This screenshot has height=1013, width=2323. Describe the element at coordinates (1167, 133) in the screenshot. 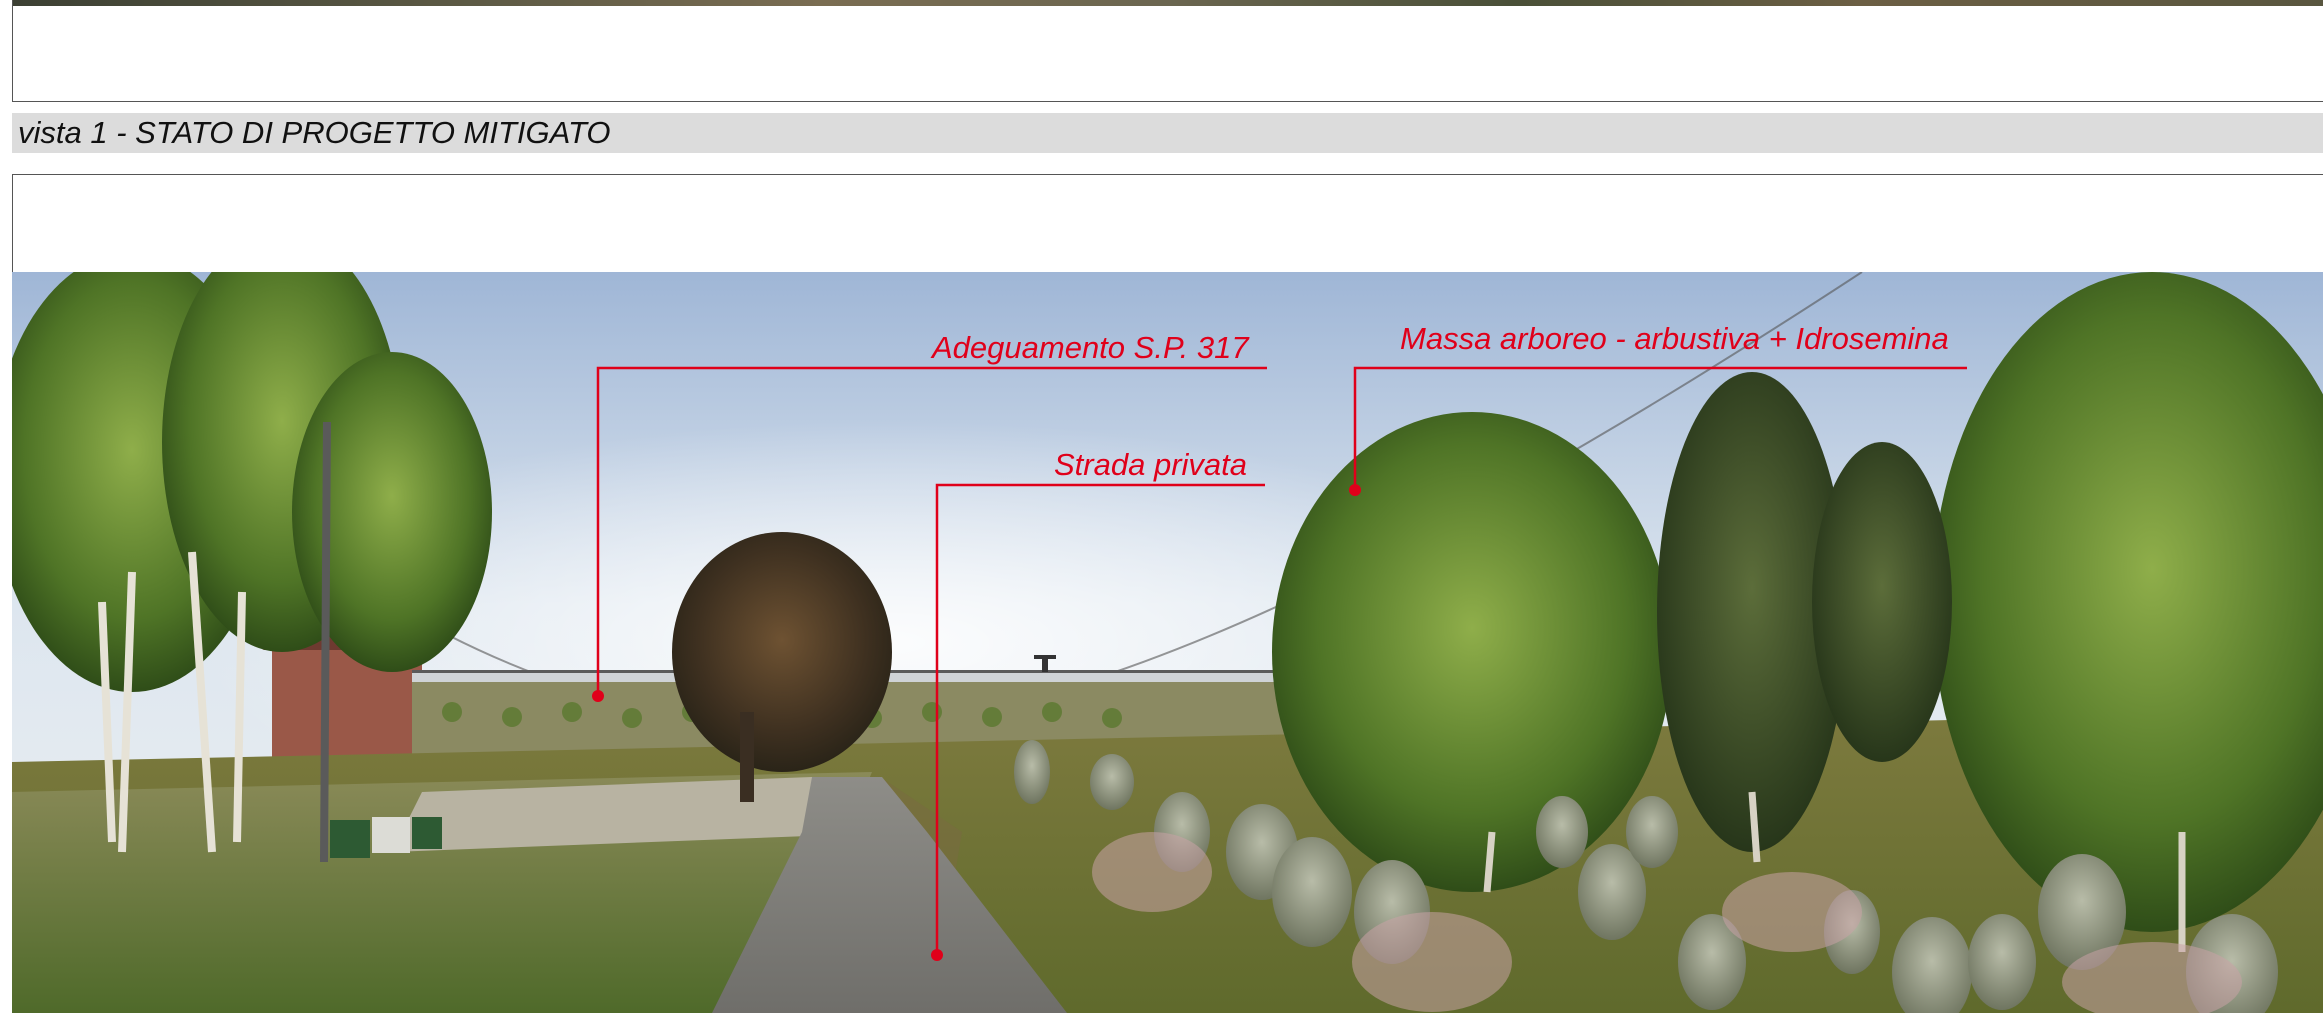

I see `section-header-bar: vista 1 - STATO DI PROGETTO MITIGATO` at that location.